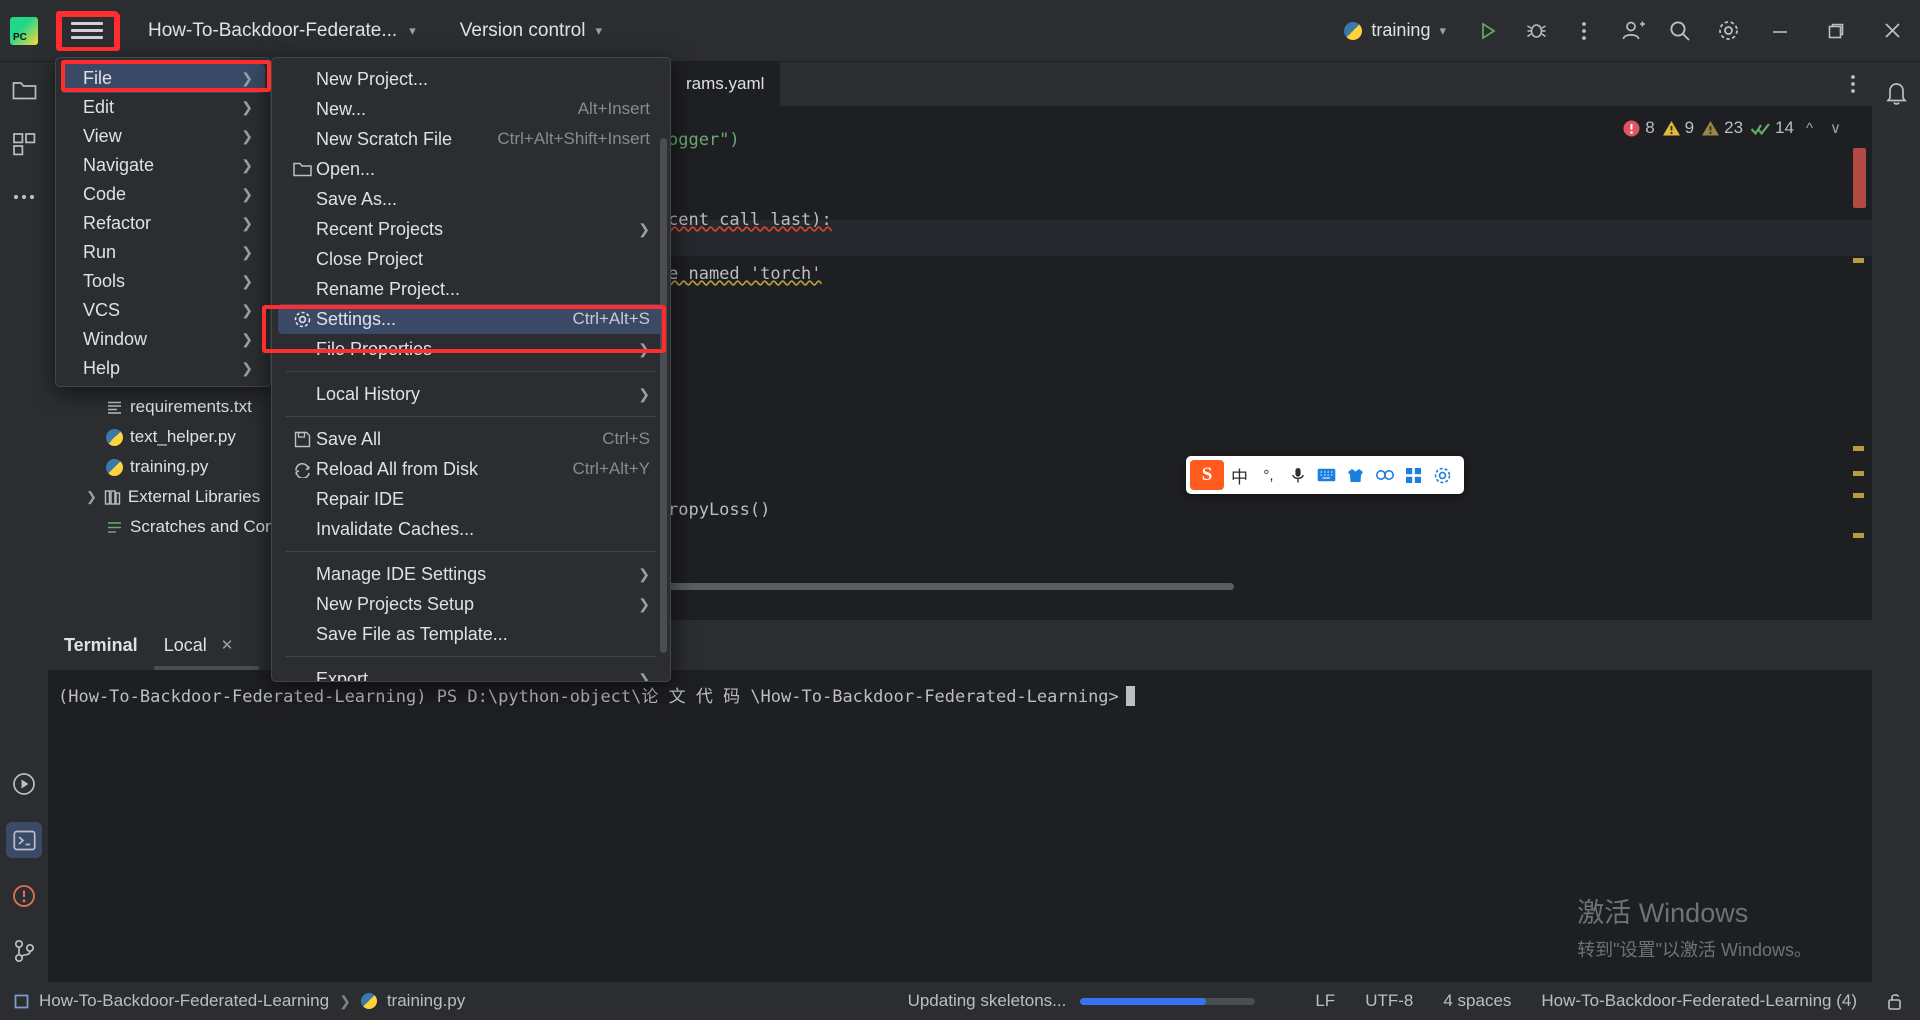  I want to click on run-button, so click(1488, 31).